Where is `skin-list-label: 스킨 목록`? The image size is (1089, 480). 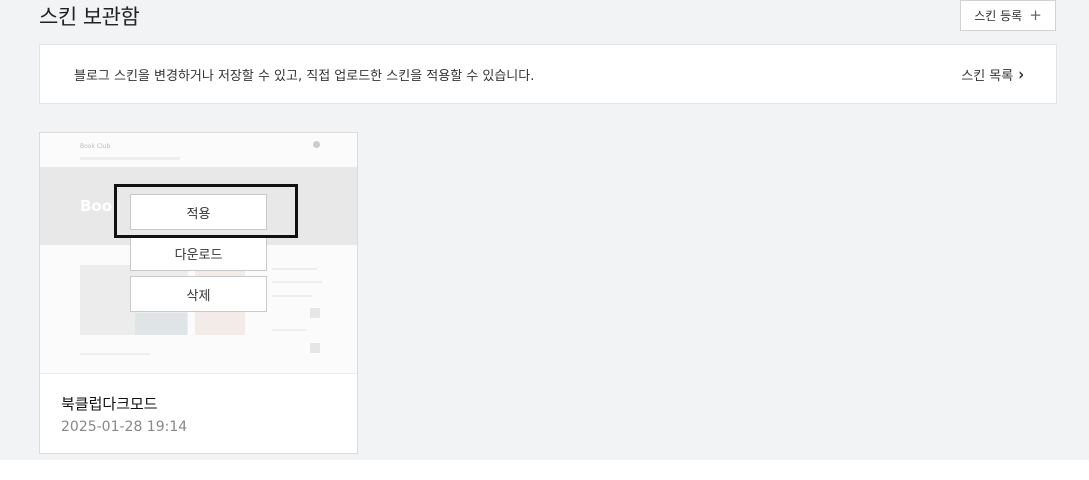 skin-list-label: 스킨 목록 is located at coordinates (987, 76).